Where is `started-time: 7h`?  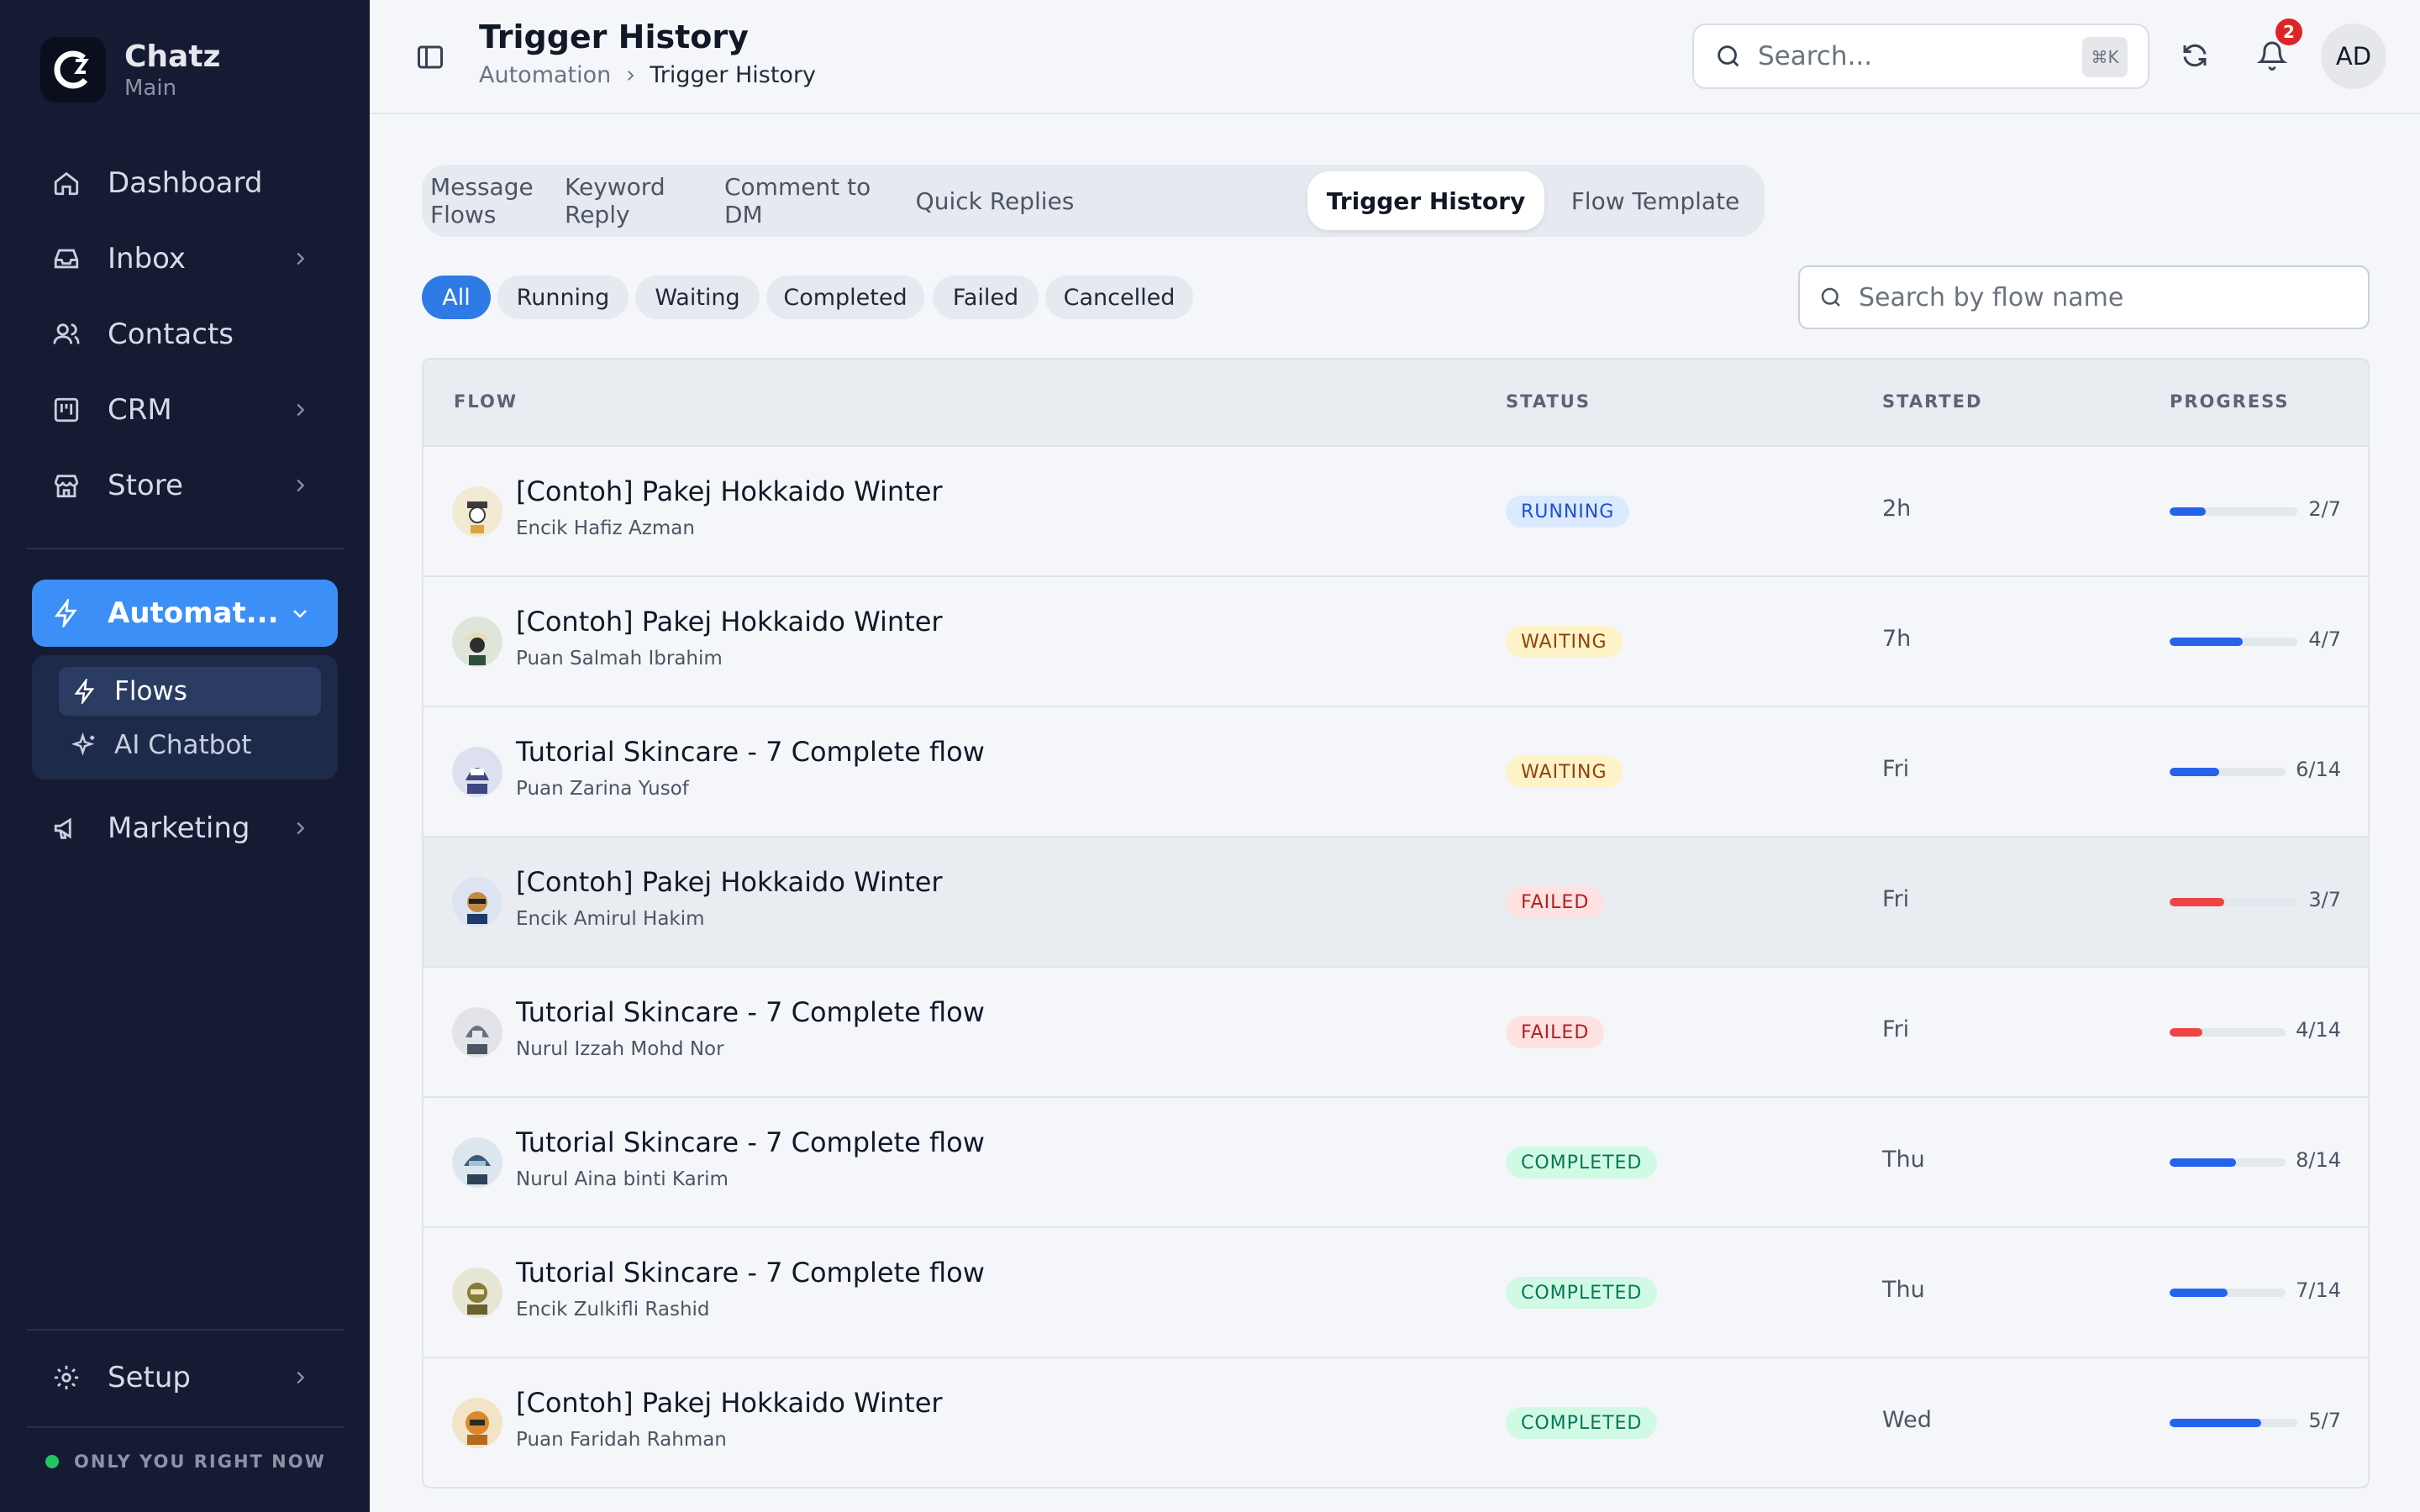 started-time: 7h is located at coordinates (1897, 639).